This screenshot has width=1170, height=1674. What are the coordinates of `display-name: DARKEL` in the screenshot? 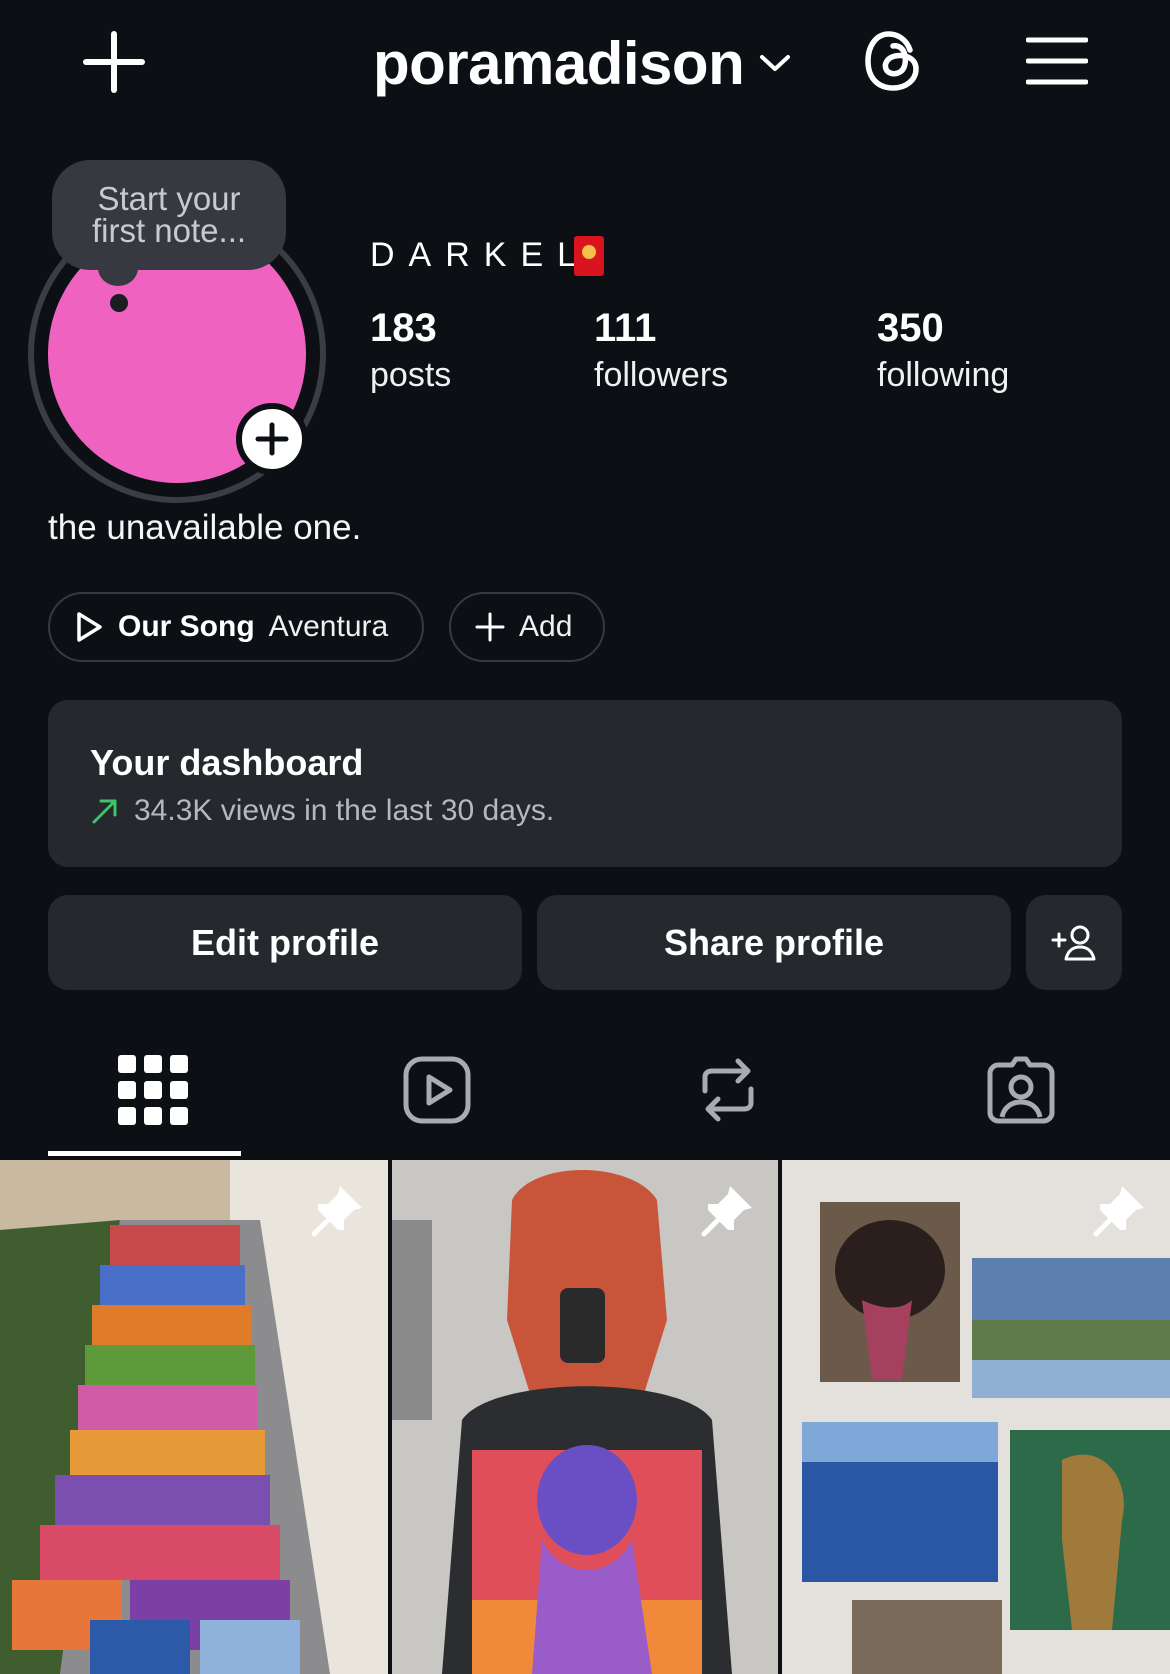 It's located at (480, 255).